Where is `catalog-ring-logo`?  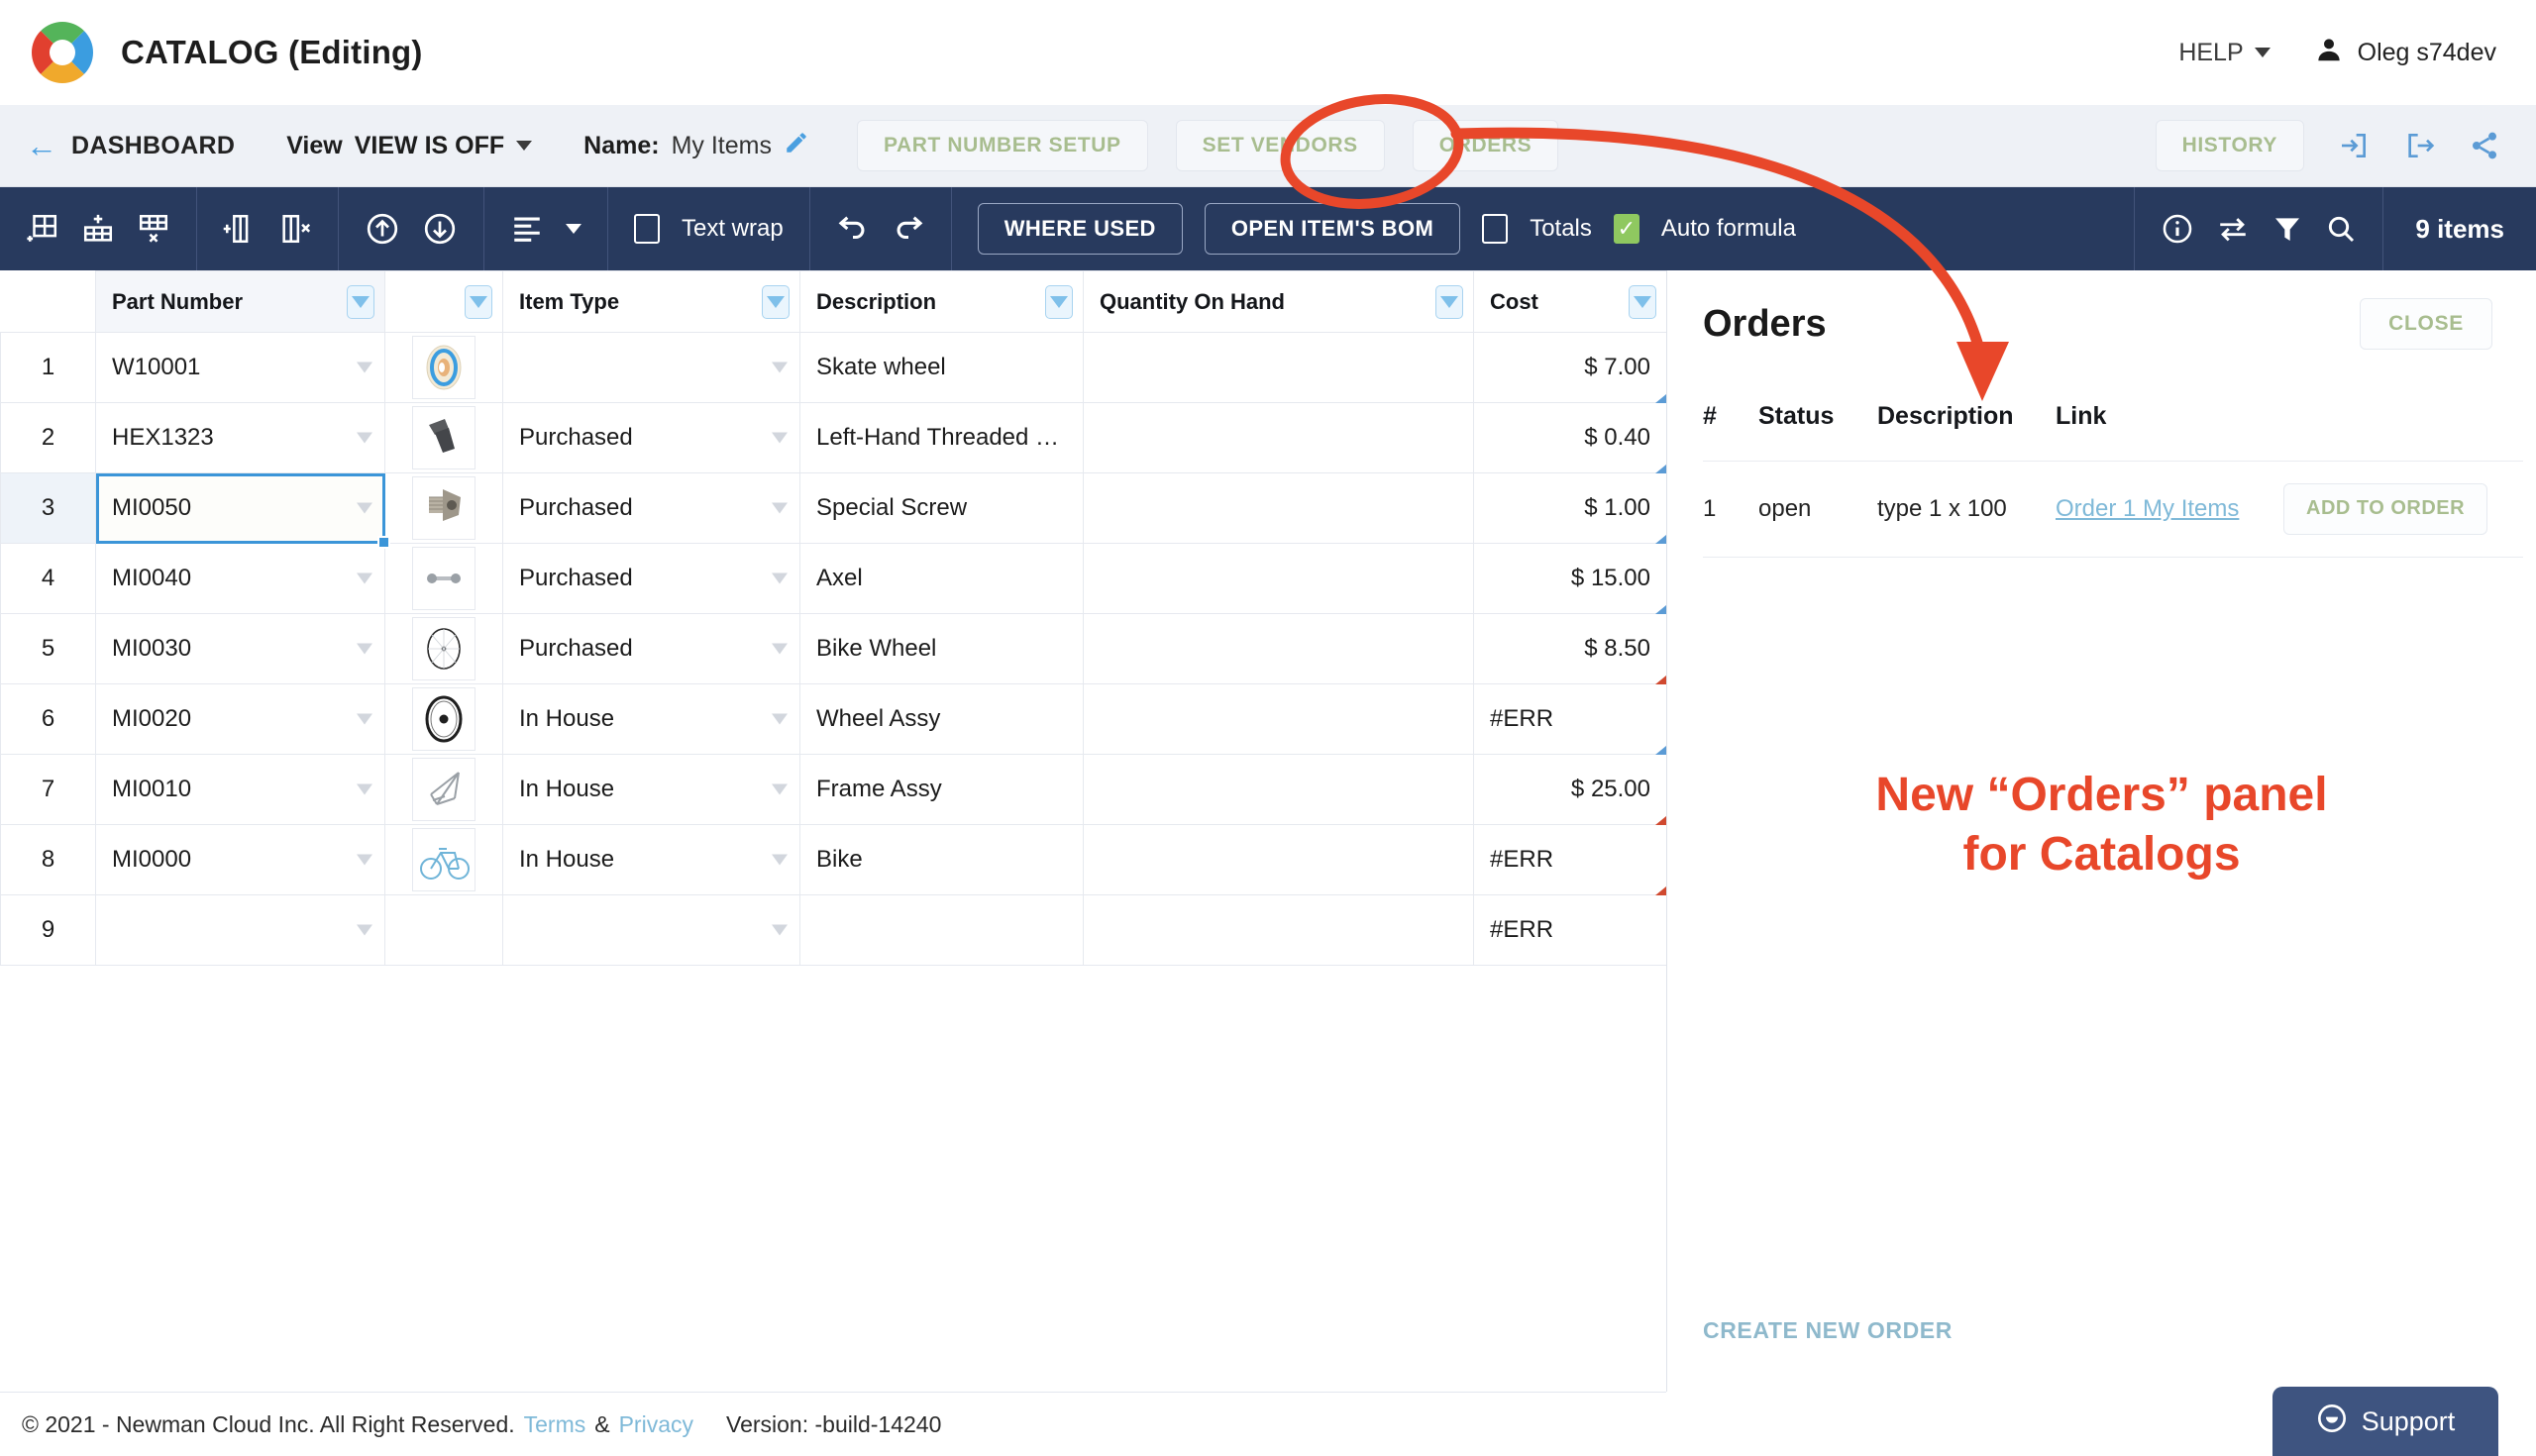
catalog-ring-logo is located at coordinates (62, 52).